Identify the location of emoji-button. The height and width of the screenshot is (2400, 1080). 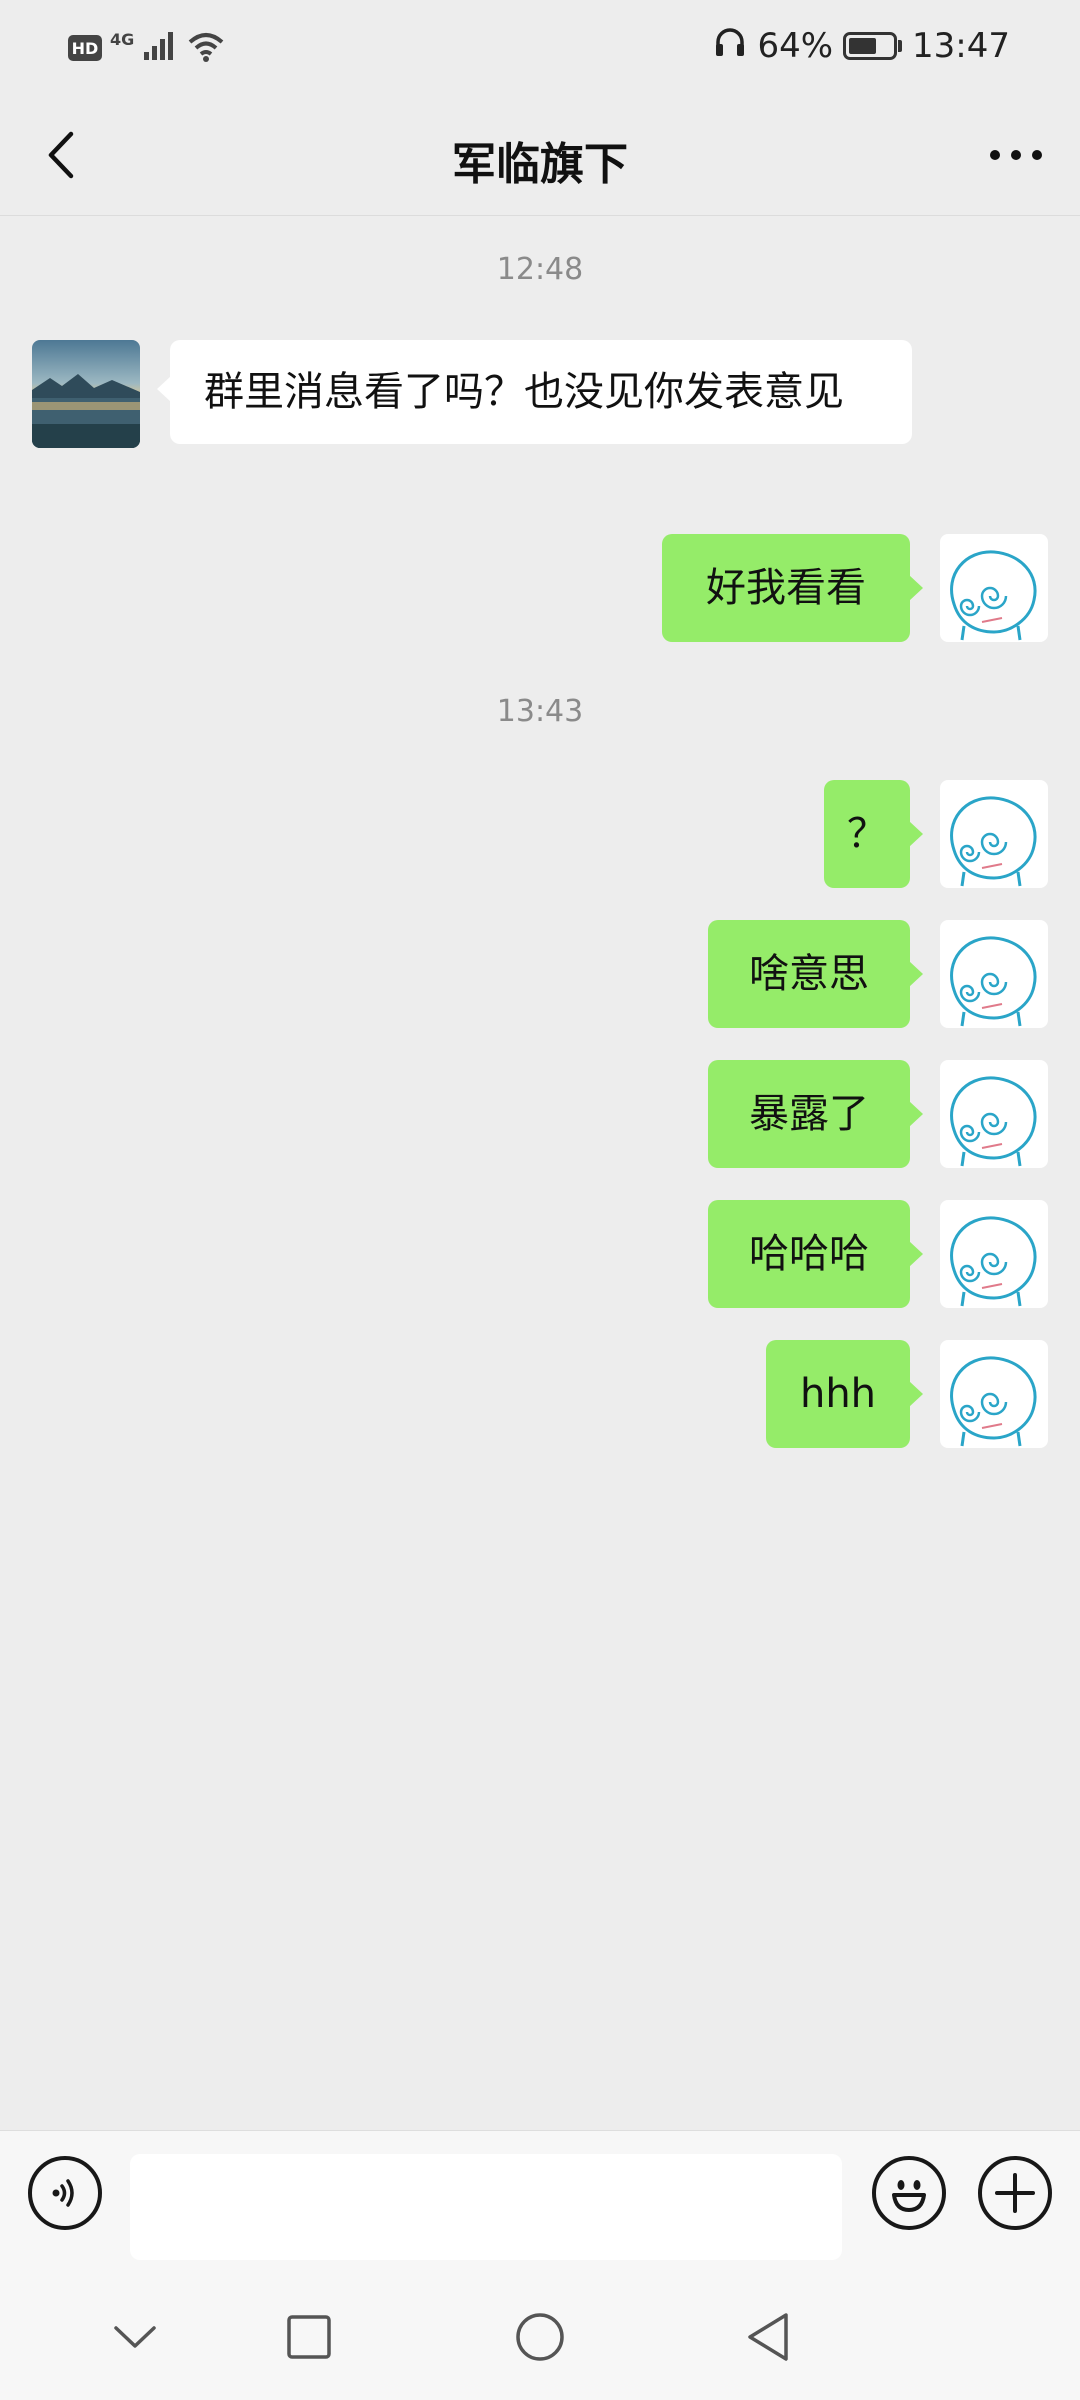
(909, 2193).